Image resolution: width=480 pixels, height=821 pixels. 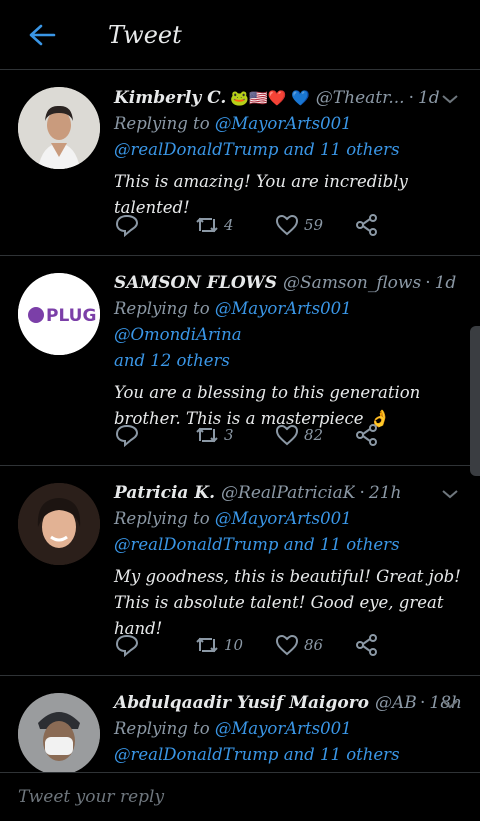 I want to click on author-name: Abdulqaadir Yusif Maigoro, so click(x=241, y=703).